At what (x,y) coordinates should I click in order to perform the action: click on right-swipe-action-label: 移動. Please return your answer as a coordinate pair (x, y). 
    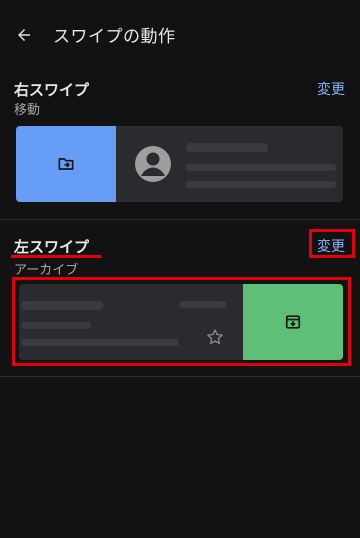
    Looking at the image, I should click on (27, 110).